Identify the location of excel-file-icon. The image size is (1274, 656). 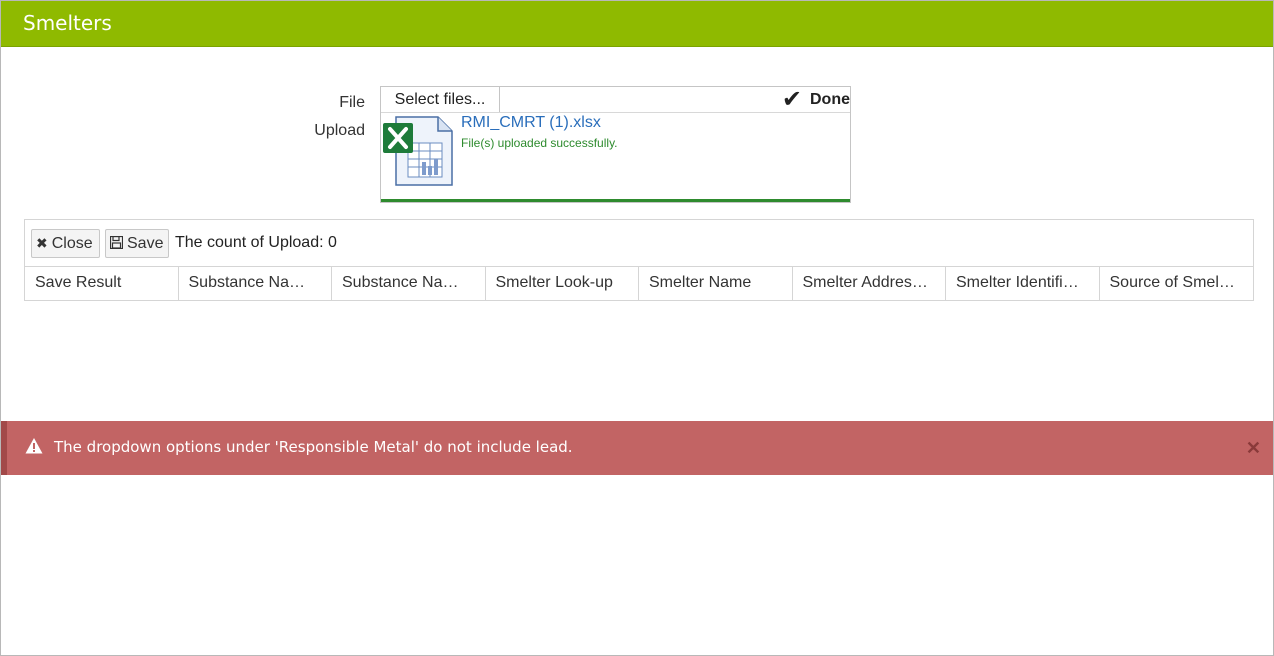
(418, 151).